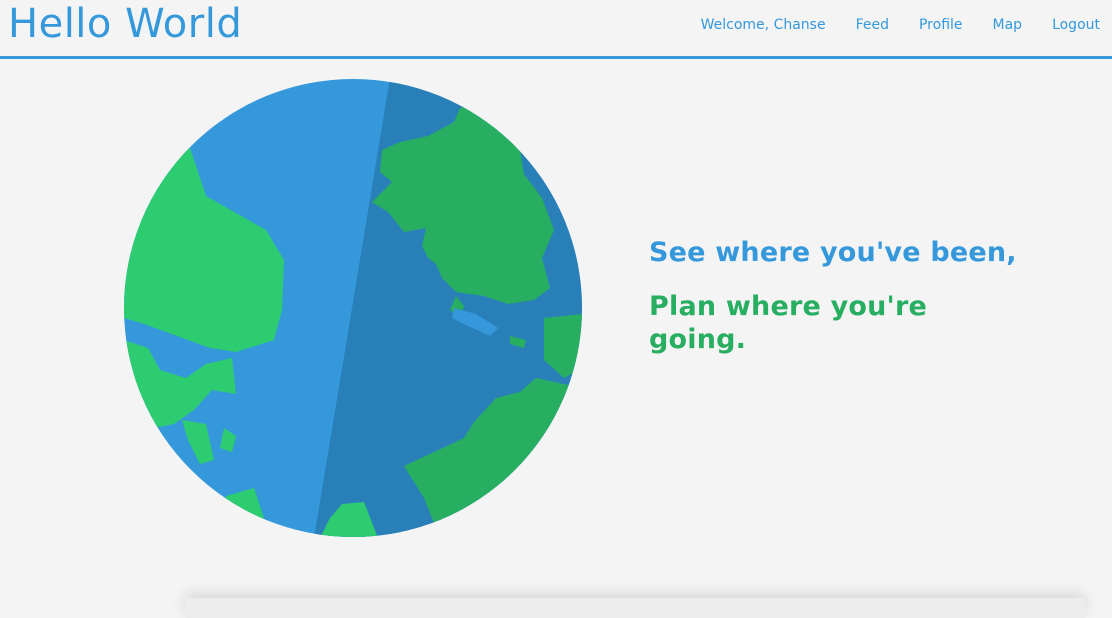  I want to click on hero-line-1: See where you've been,, so click(833, 252).